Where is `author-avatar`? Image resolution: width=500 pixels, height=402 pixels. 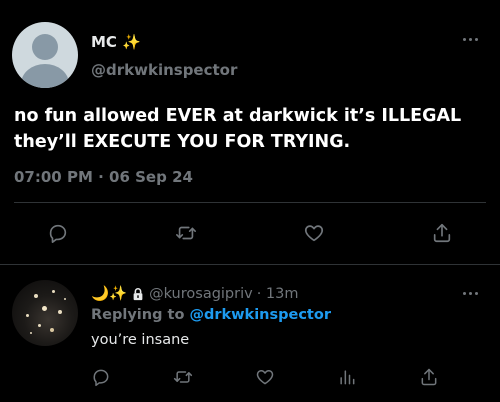
author-avatar is located at coordinates (45, 55).